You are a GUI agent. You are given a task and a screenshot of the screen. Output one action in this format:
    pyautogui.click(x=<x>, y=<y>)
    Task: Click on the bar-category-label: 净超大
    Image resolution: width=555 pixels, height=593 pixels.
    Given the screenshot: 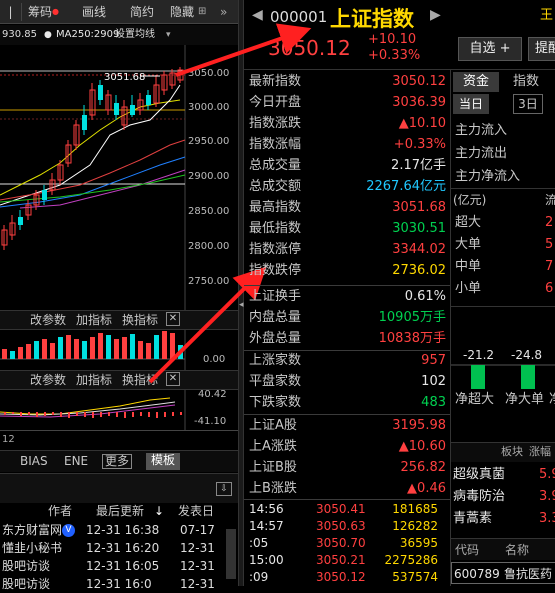 What is the action you would take?
    pyautogui.click(x=474, y=399)
    